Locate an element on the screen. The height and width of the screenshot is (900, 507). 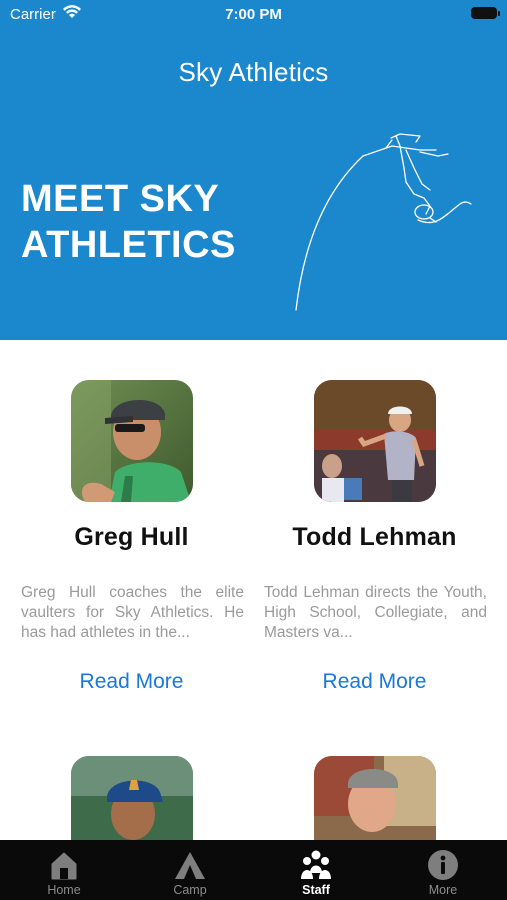
tab-label: Staff is located at coordinates (316, 890).